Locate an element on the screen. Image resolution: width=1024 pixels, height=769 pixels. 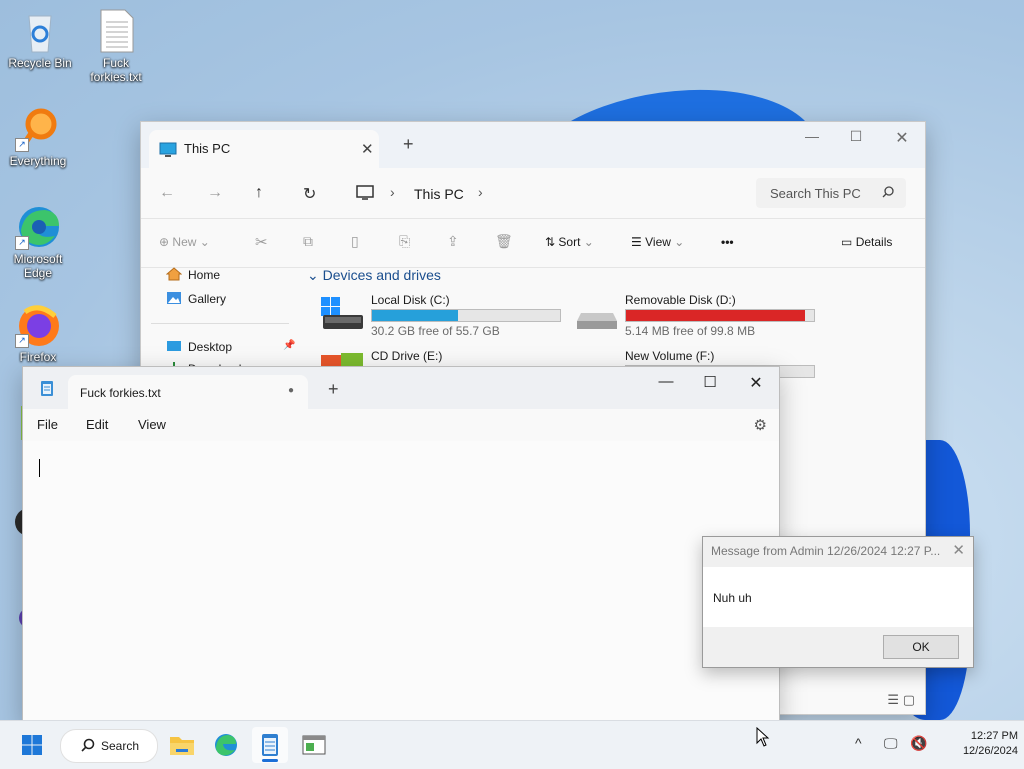
details-button: ▭ Details is located at coordinates (866, 242).